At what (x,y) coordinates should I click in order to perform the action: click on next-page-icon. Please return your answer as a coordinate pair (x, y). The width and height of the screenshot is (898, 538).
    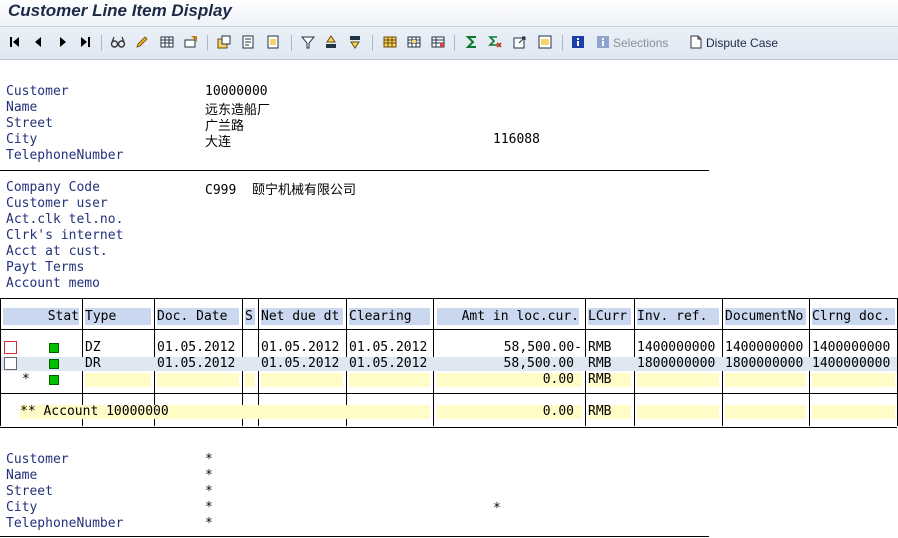
    Looking at the image, I should click on (63, 42).